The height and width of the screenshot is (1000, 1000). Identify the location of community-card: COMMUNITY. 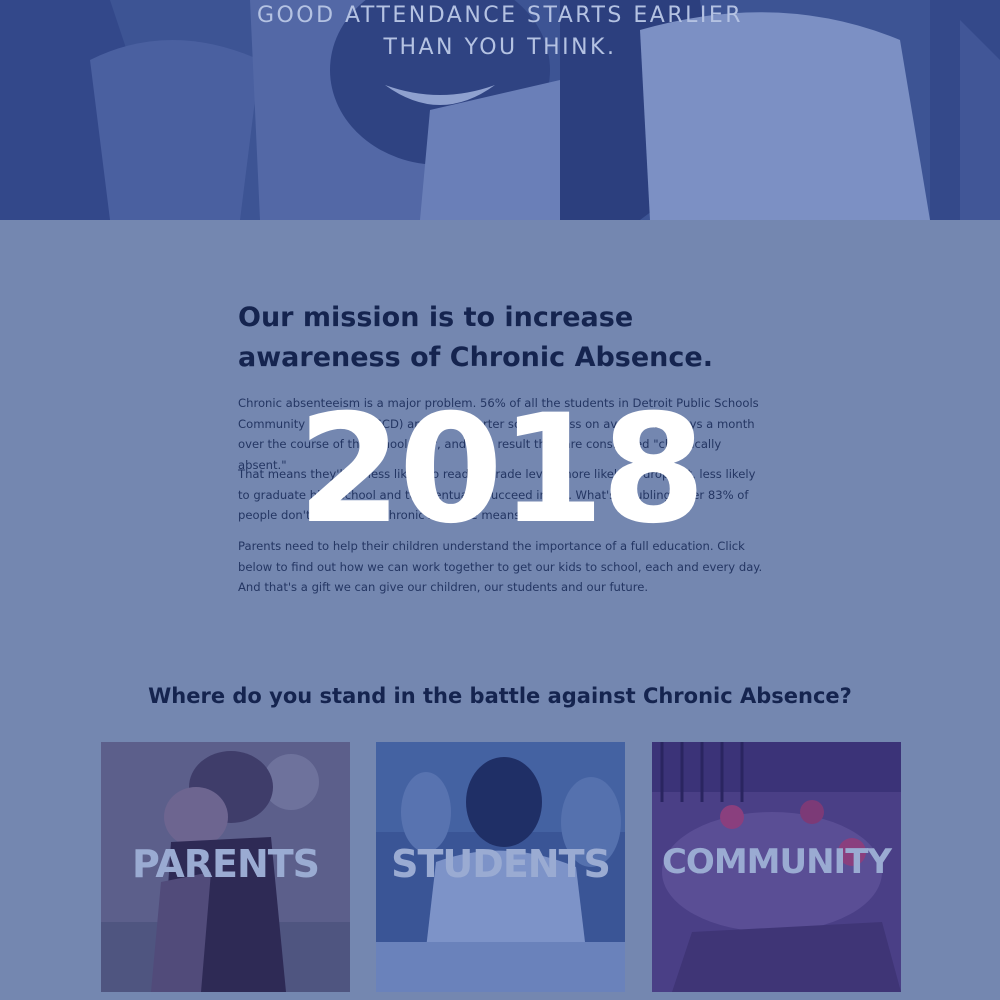
(776, 867).